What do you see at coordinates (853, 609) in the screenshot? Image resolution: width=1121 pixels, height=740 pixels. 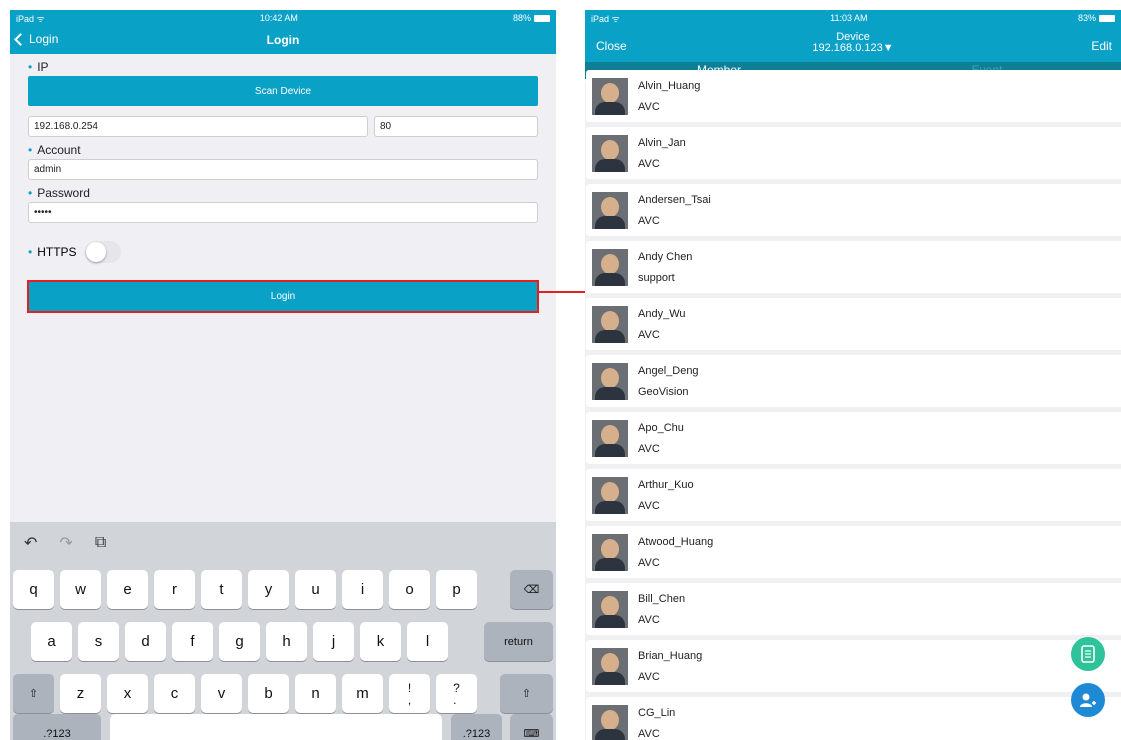 I see `member-card: Bill_Chen AVC` at bounding box center [853, 609].